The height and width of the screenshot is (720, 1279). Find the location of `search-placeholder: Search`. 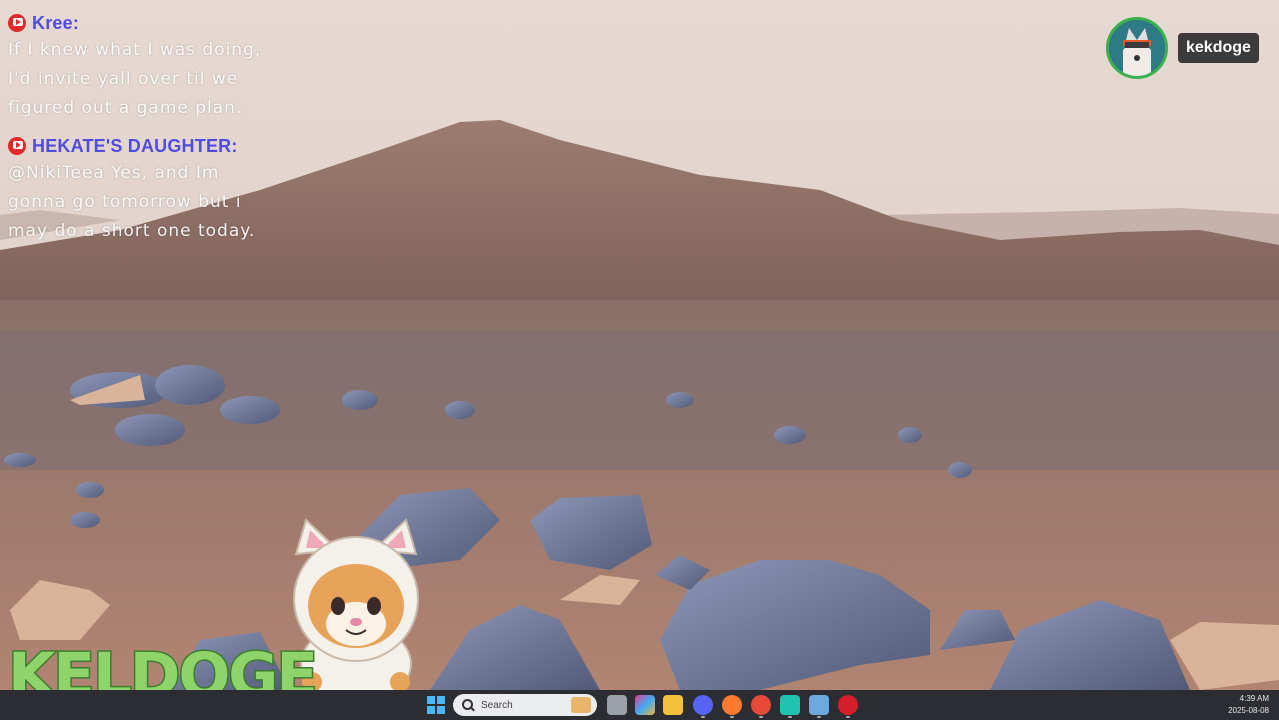

search-placeholder: Search is located at coordinates (497, 705).